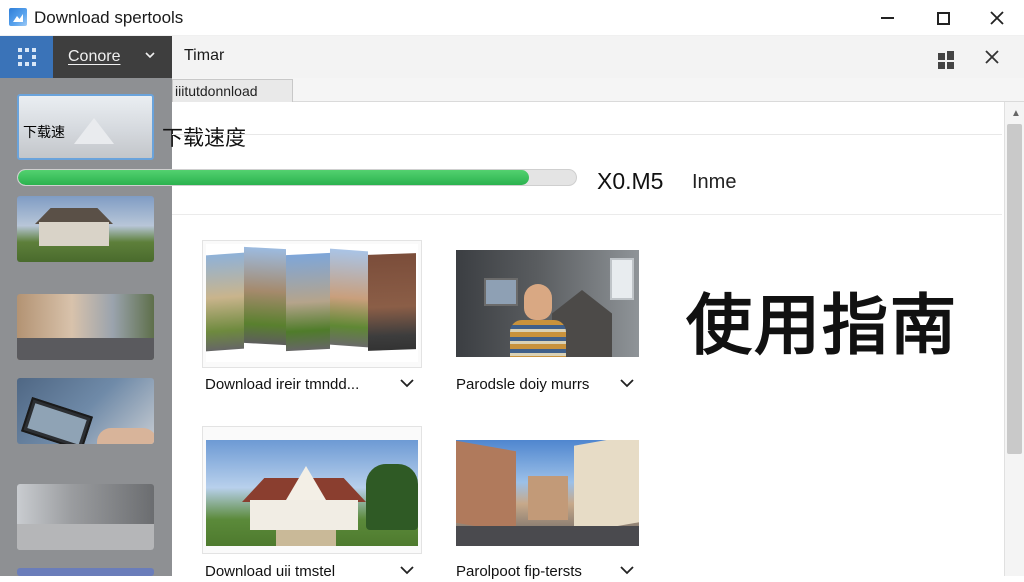  I want to click on app-photo-icon, so click(18, 17).